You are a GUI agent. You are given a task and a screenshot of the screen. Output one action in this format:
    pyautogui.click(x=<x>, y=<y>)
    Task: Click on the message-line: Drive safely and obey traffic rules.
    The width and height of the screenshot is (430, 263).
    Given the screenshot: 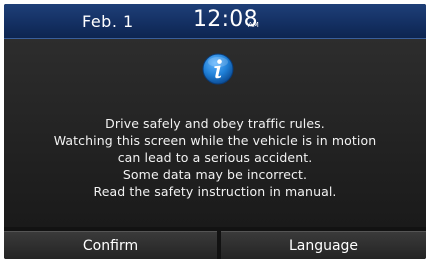 What is the action you would take?
    pyautogui.click(x=215, y=123)
    